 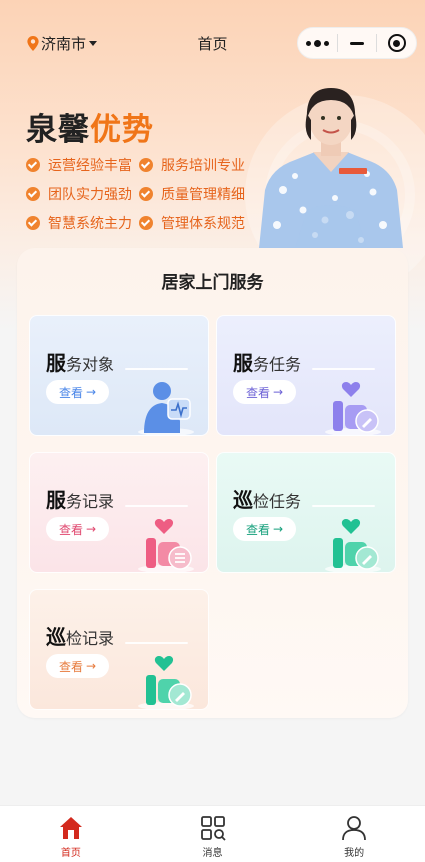 I want to click on brand-slogan: 泉馨优势, so click(x=90, y=126).